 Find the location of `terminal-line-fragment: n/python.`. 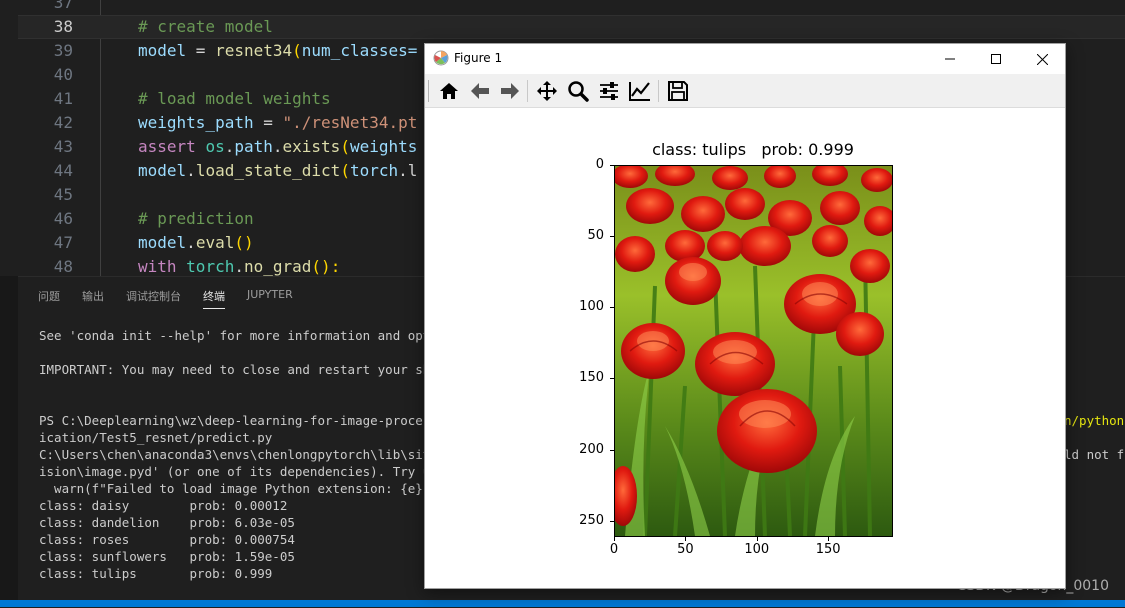

terminal-line-fragment: n/python. is located at coordinates (1094, 420).